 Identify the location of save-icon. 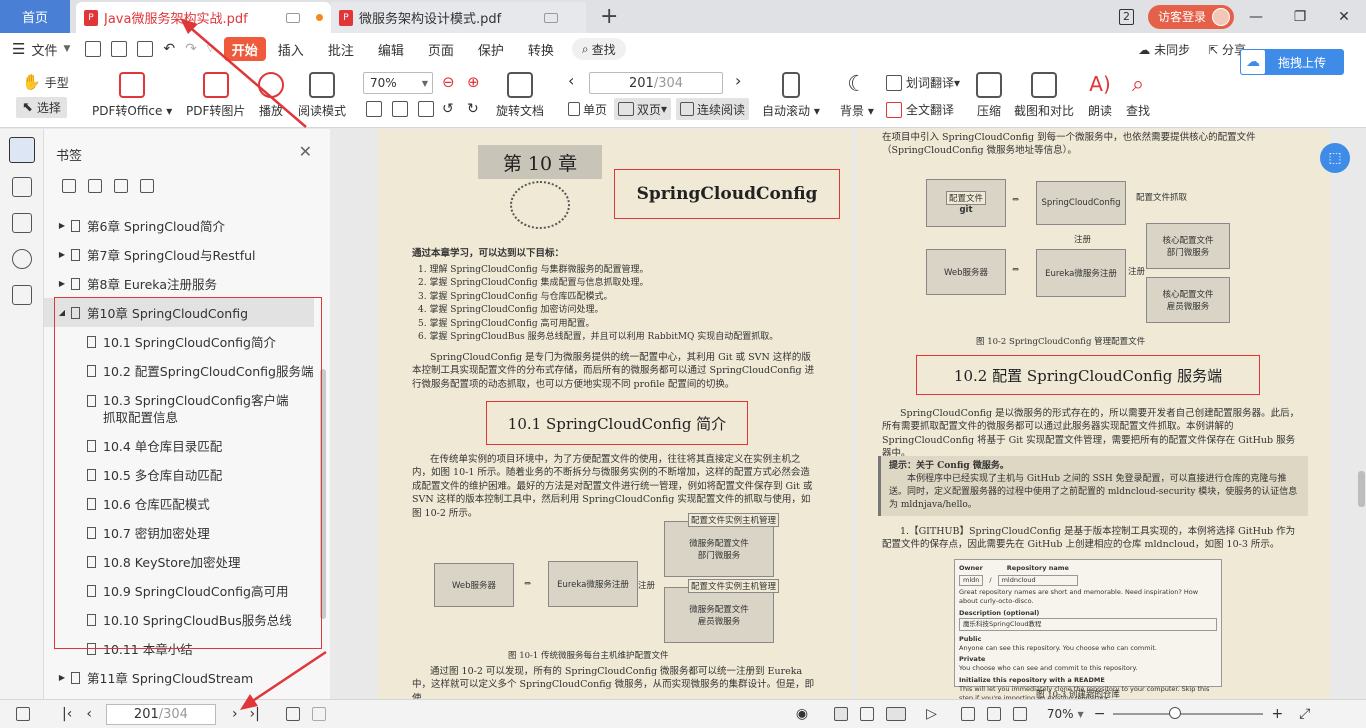
(119, 49).